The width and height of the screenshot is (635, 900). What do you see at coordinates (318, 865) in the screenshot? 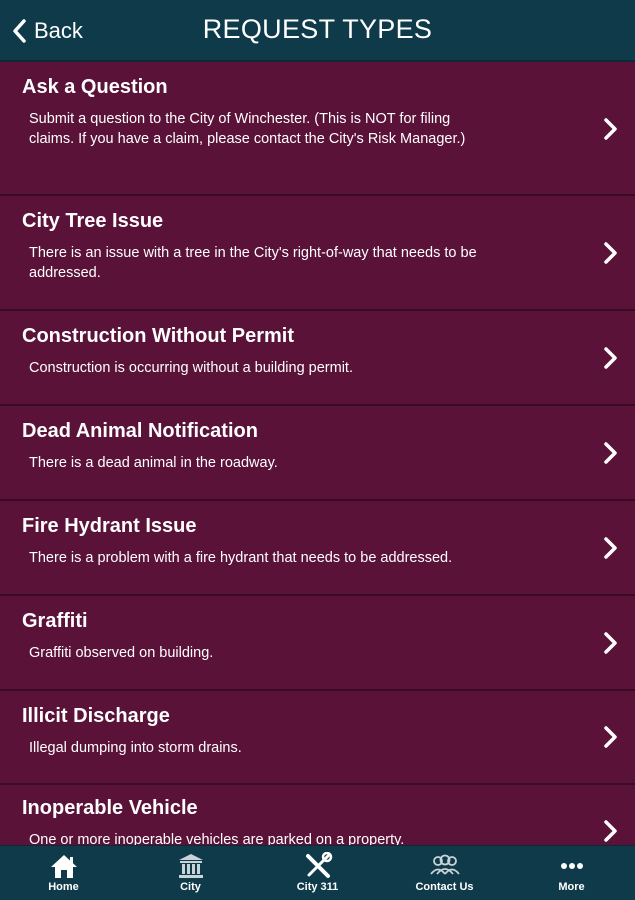
I see `tools-icon` at bounding box center [318, 865].